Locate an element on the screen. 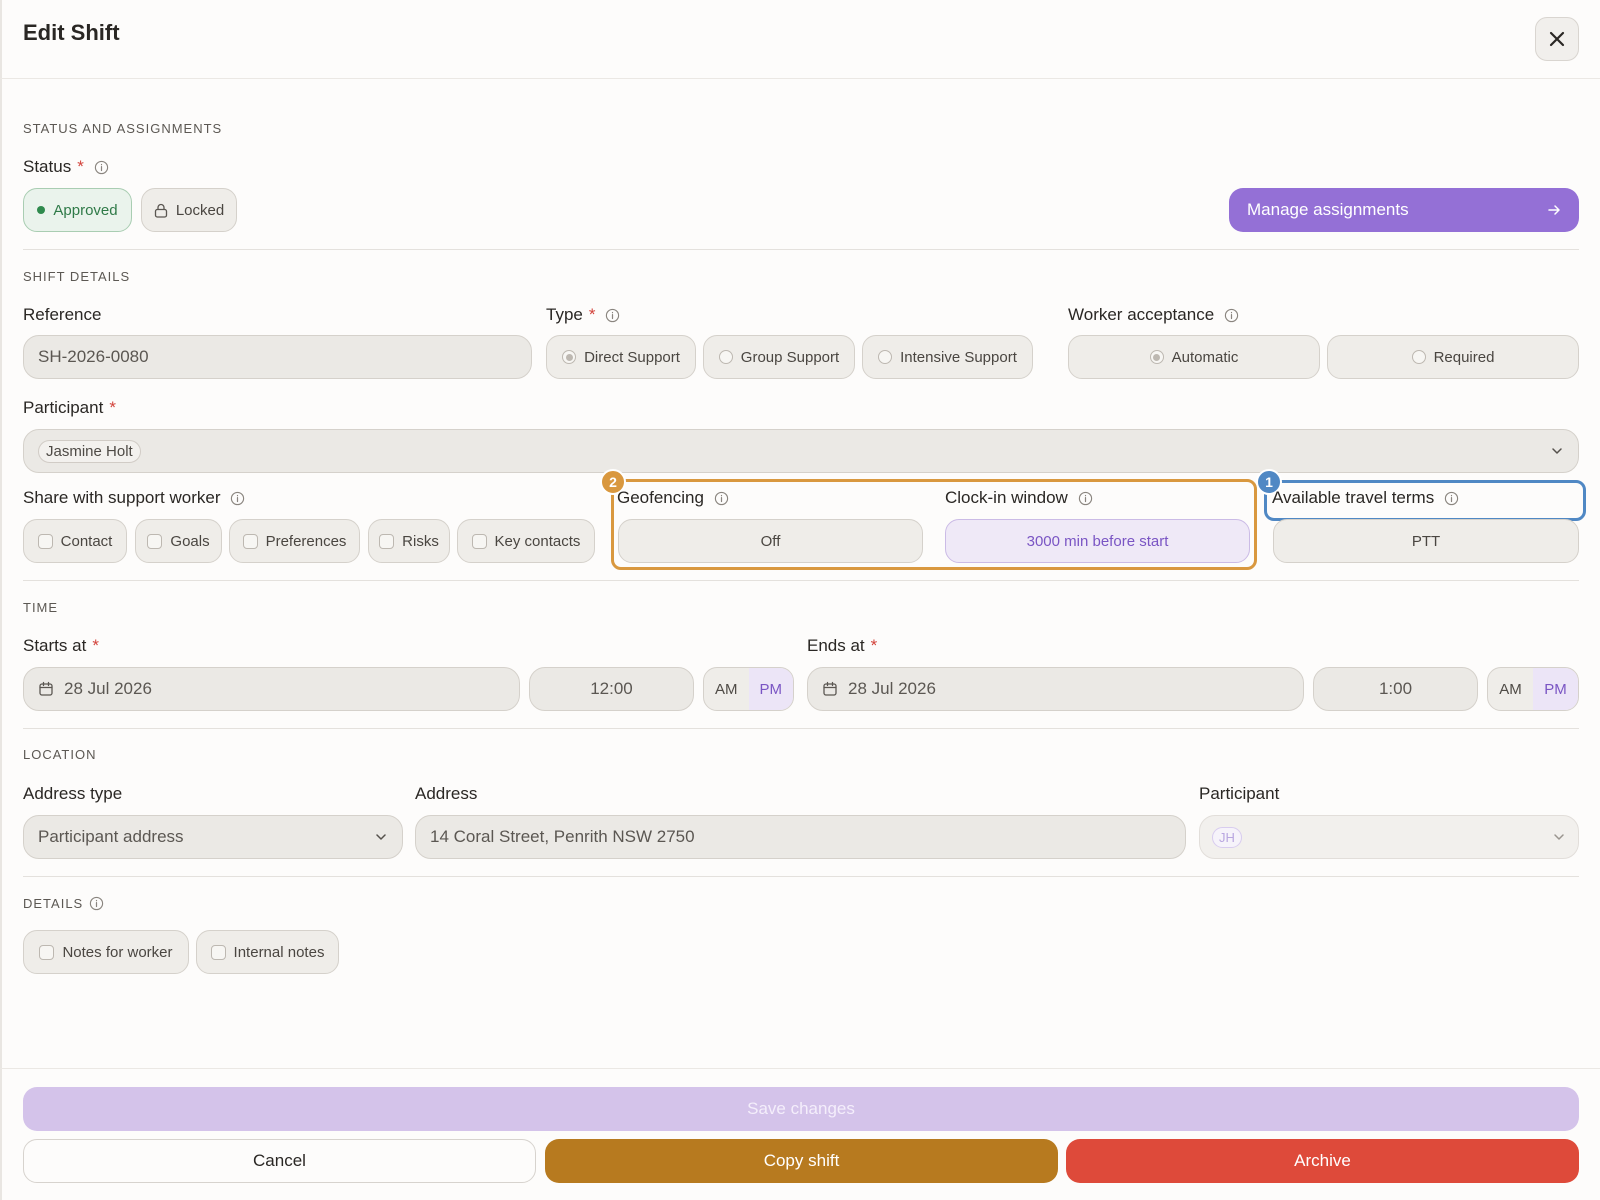 The width and height of the screenshot is (1600, 1200). worker-acceptance-label-text: Worker acceptance is located at coordinates (1141, 314).